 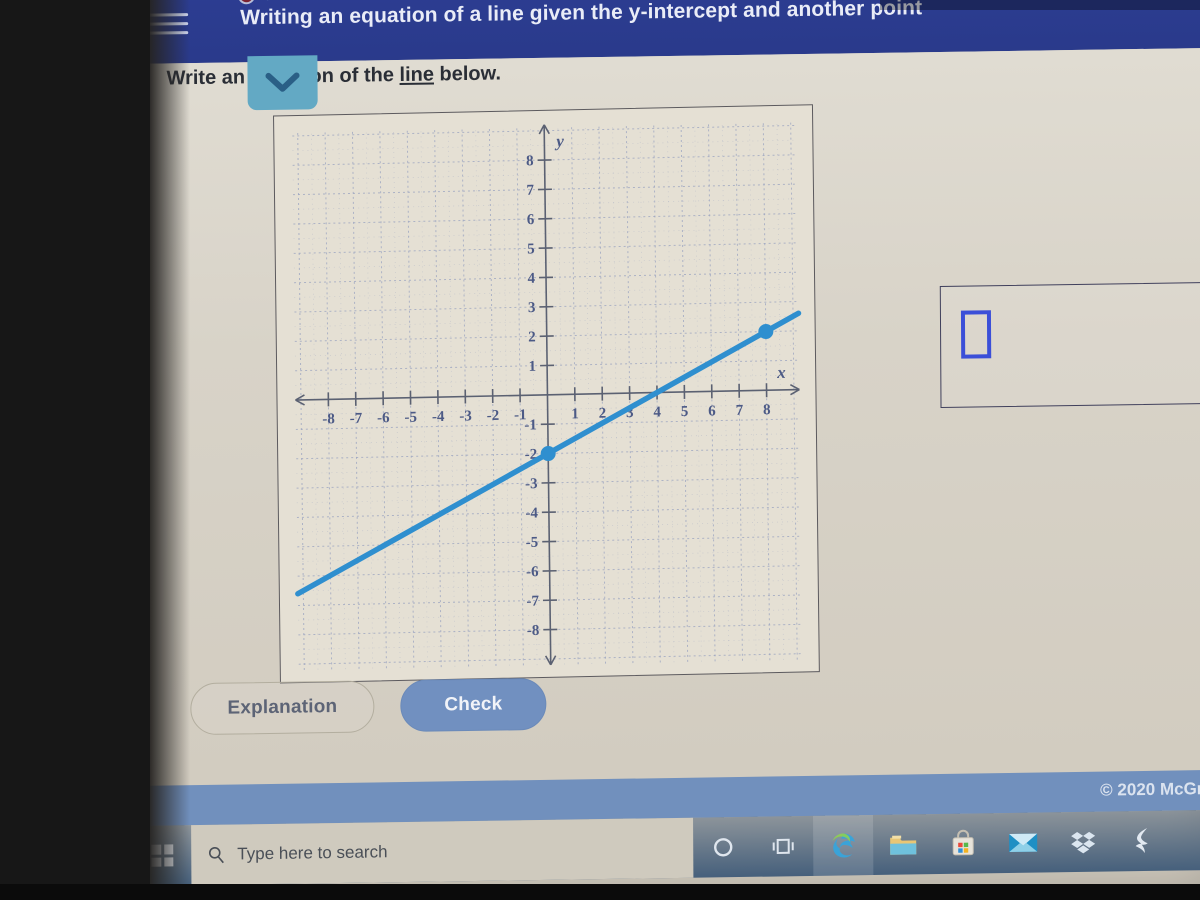 I want to click on prompt-text-end: below., so click(x=467, y=74).